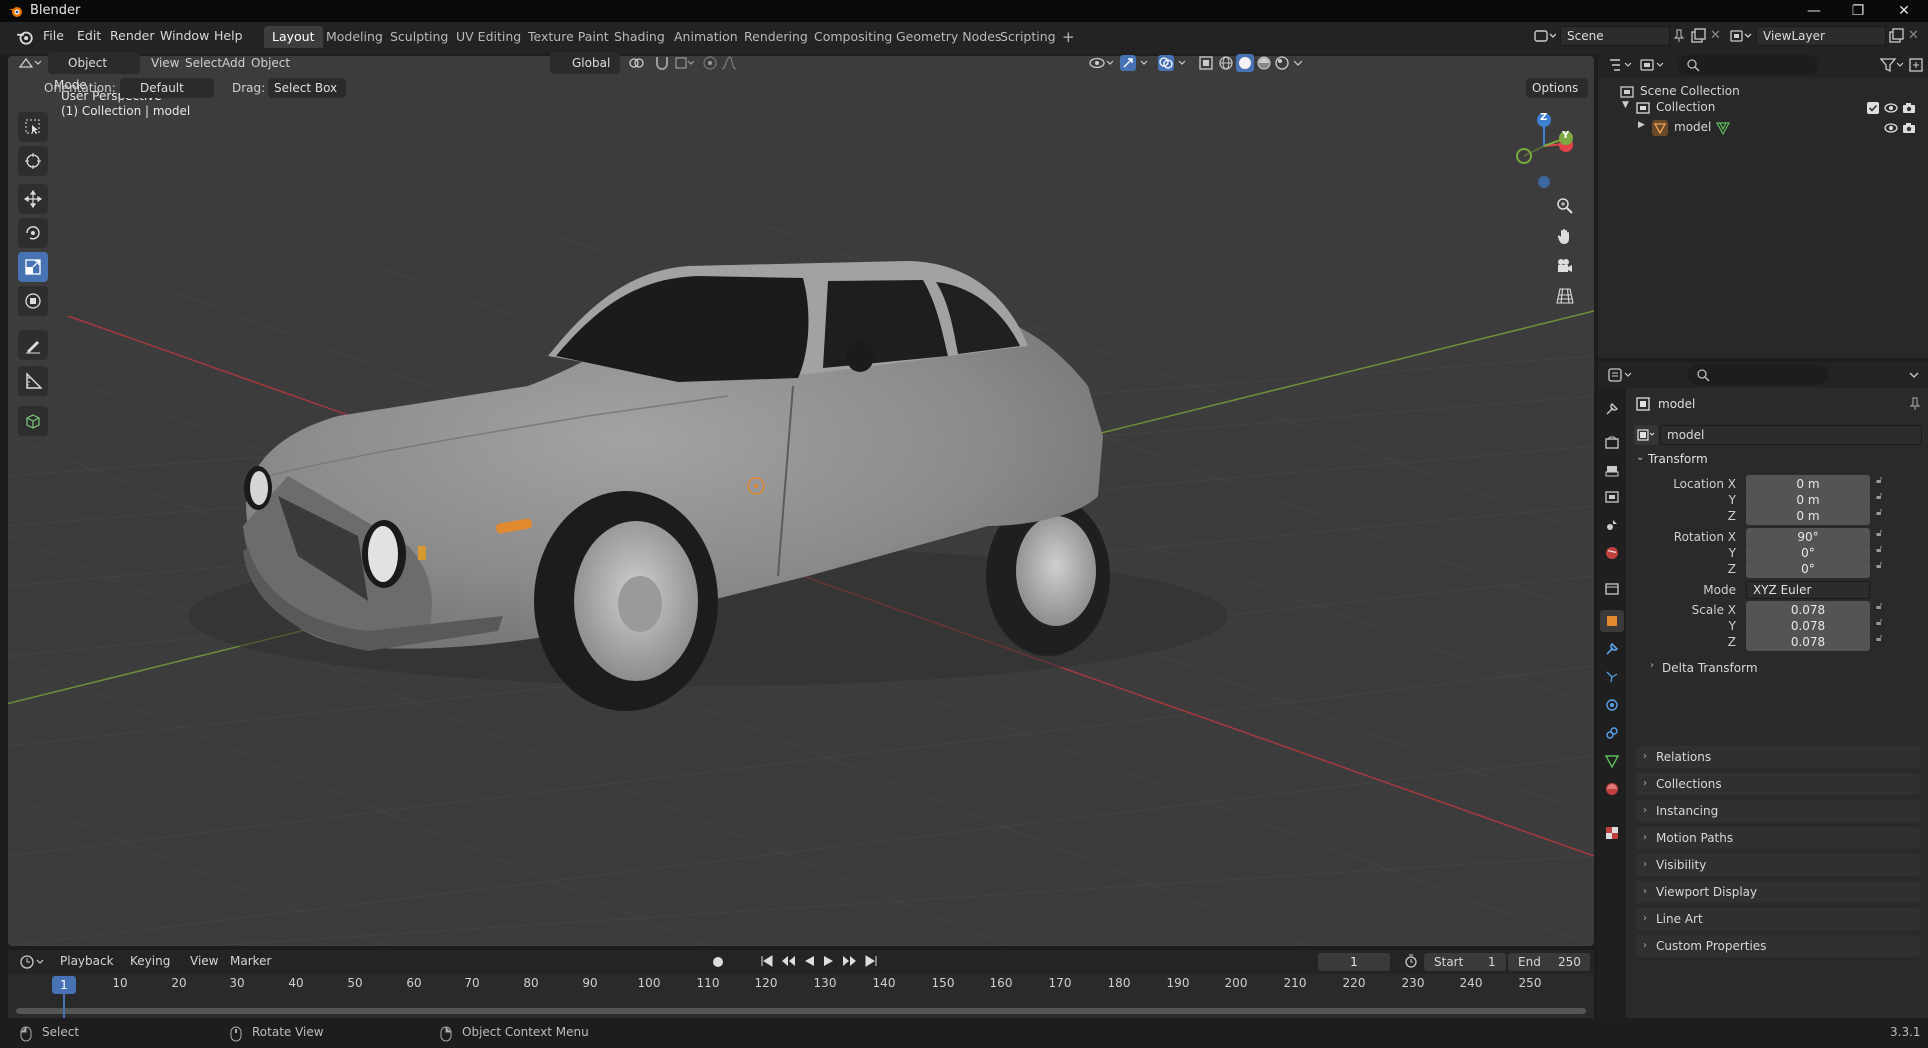  I want to click on lock-rotation-z-icon: 🔓︎, so click(1879, 565).